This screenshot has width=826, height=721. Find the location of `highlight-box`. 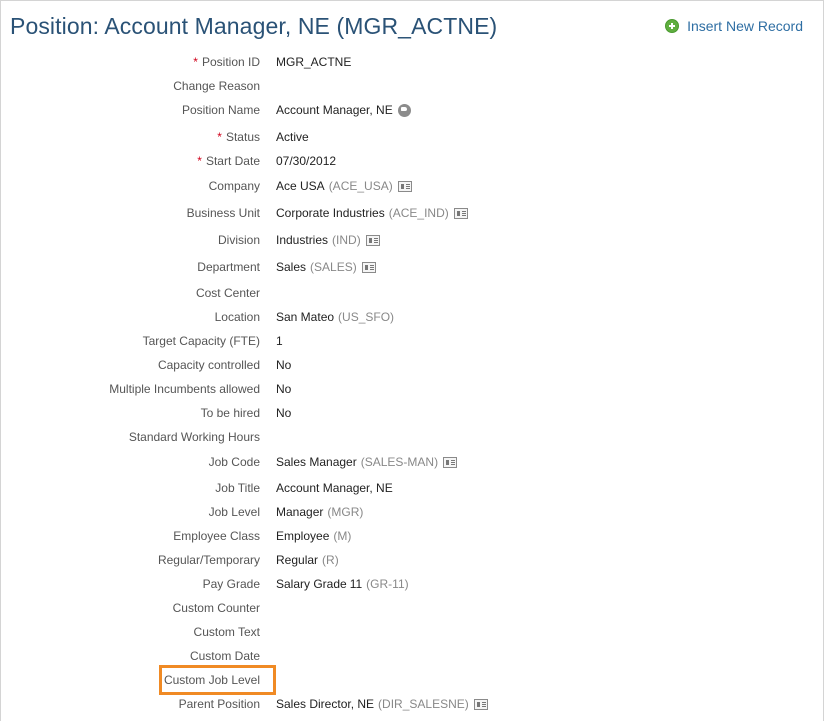

highlight-box is located at coordinates (217, 680).